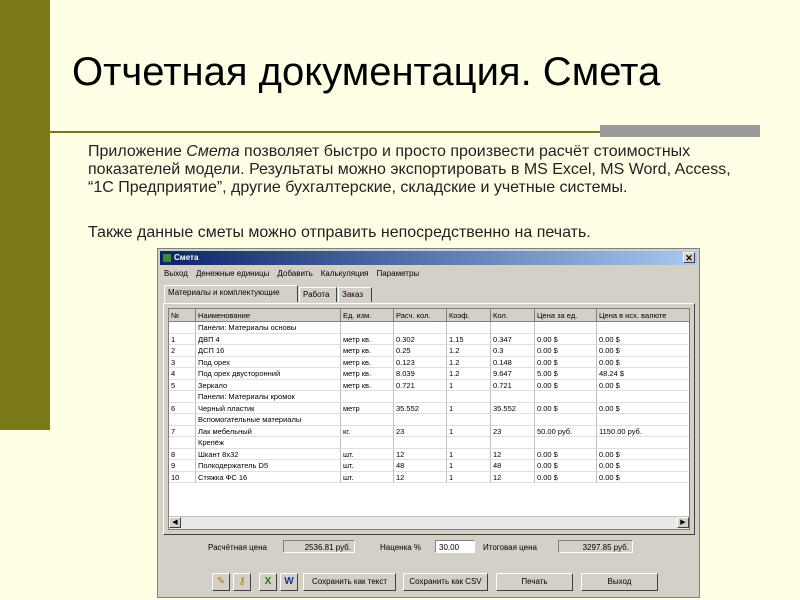  I want to click on left-accent-bar, so click(25, 215).